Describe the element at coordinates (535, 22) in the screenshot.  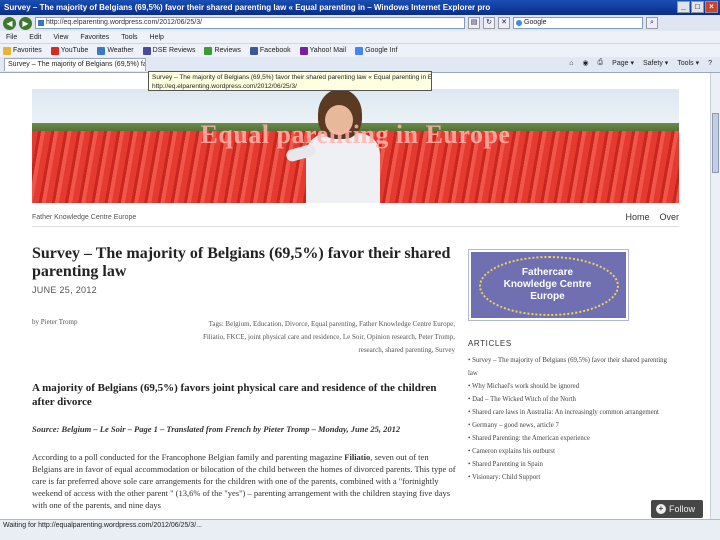
I see `search-value: Google` at that location.